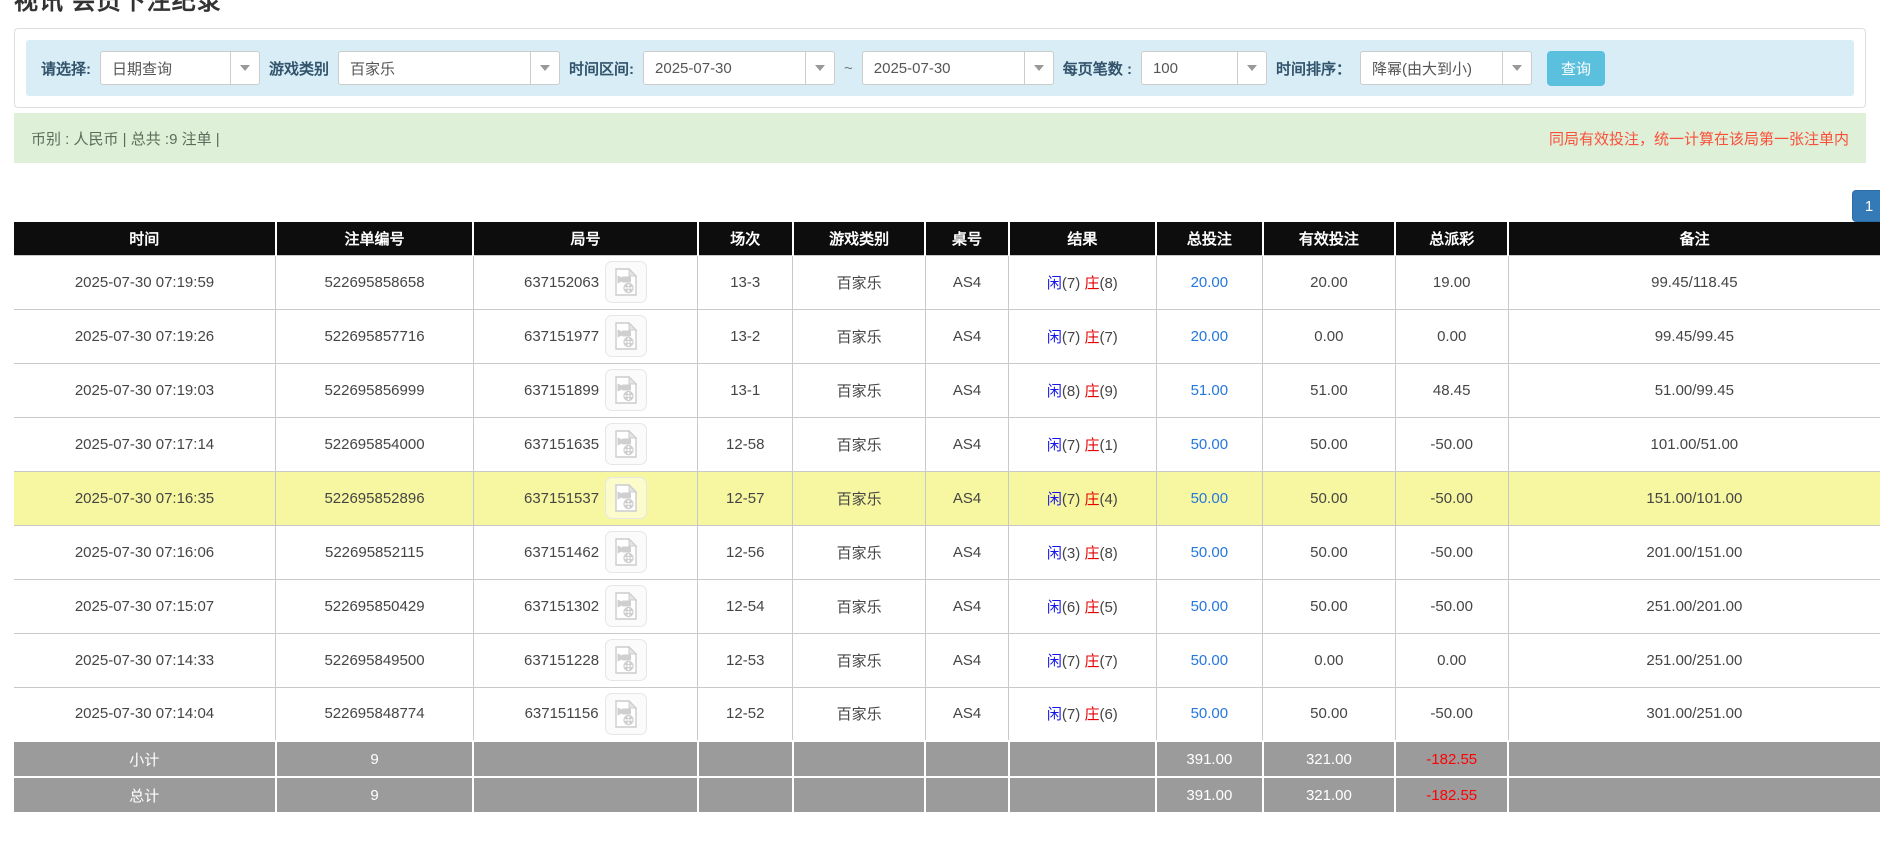 Image resolution: width=1880 pixels, height=845 pixels. I want to click on time-cell: 2025-07-30 07:15:07, so click(145, 606).